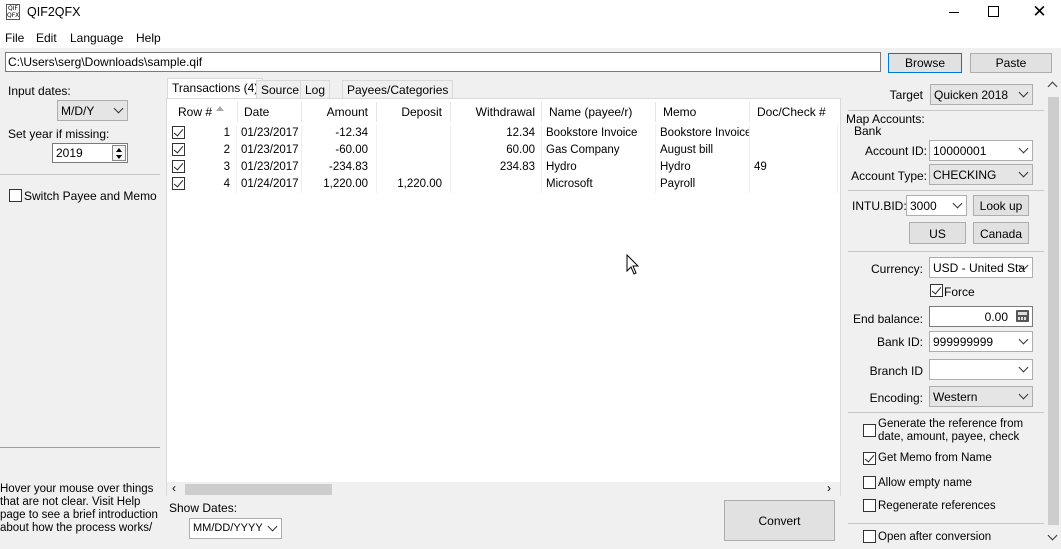 This screenshot has width=1061, height=549. What do you see at coordinates (906, 95) in the screenshot?
I see `target-label: Target` at bounding box center [906, 95].